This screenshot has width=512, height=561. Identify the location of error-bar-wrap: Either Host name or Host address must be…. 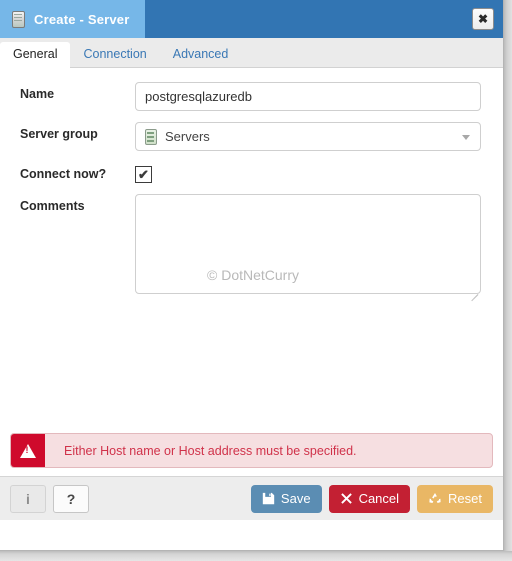
(251, 450).